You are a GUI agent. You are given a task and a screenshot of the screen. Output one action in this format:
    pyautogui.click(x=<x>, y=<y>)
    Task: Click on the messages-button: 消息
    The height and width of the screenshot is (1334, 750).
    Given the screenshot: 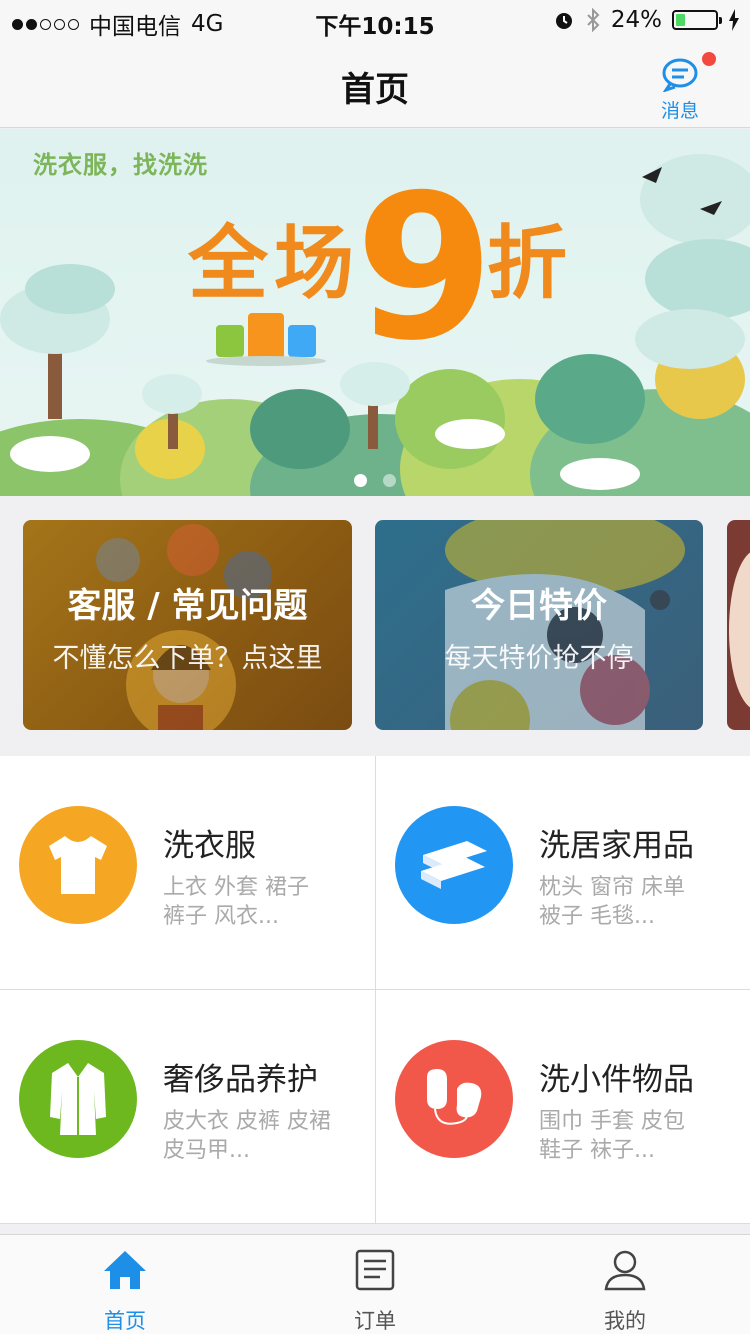 What is the action you would take?
    pyautogui.click(x=684, y=87)
    